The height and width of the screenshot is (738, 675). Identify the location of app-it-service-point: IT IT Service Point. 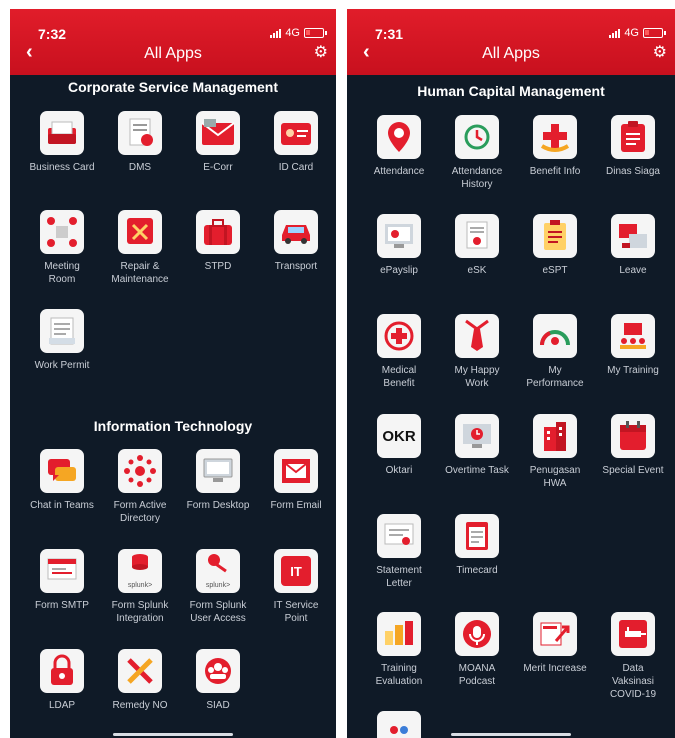
(296, 587).